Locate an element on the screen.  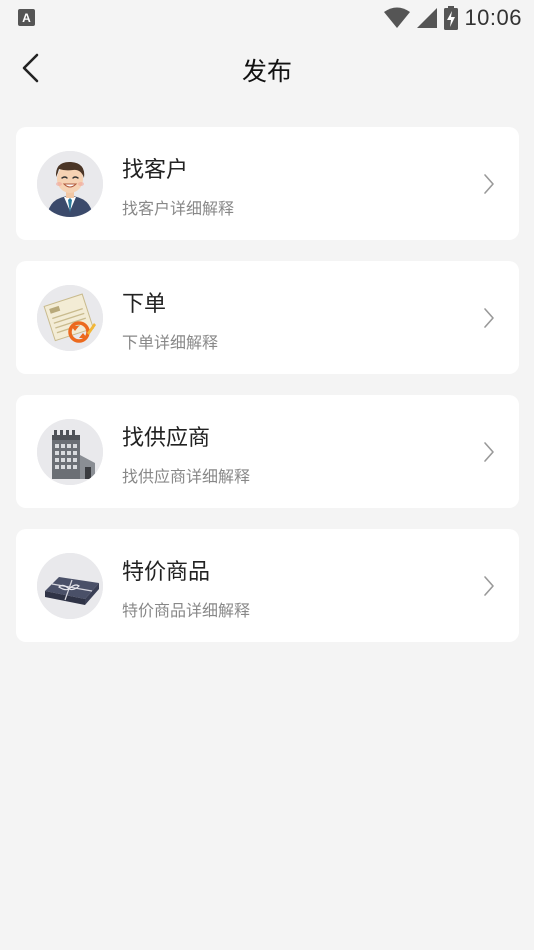
gift-box-icon is located at coordinates (70, 586).